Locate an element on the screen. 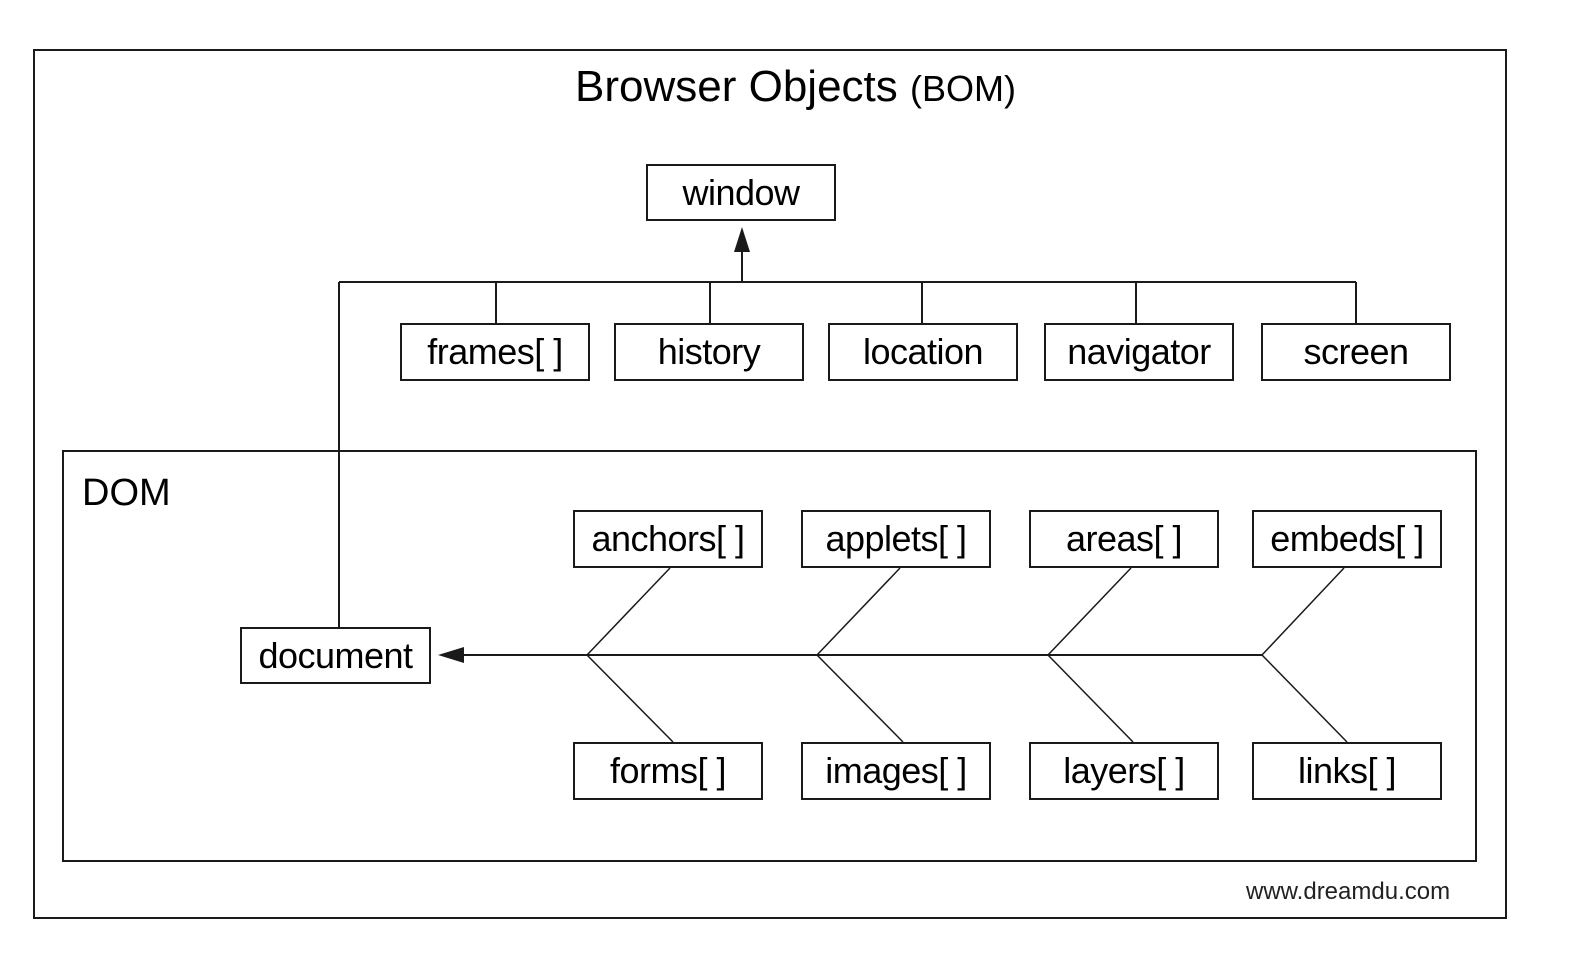 This screenshot has width=1582, height=980. node-anchors: anchors[ ] is located at coordinates (668, 539).